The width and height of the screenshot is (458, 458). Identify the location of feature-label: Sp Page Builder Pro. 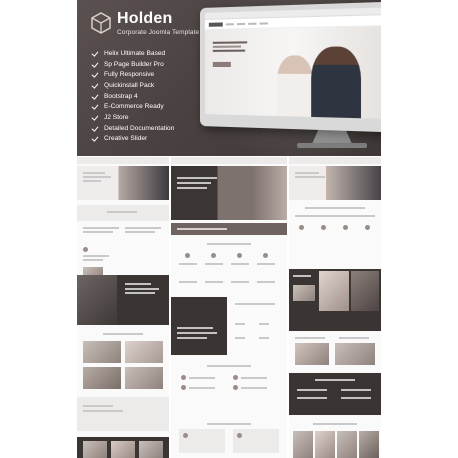
(134, 64).